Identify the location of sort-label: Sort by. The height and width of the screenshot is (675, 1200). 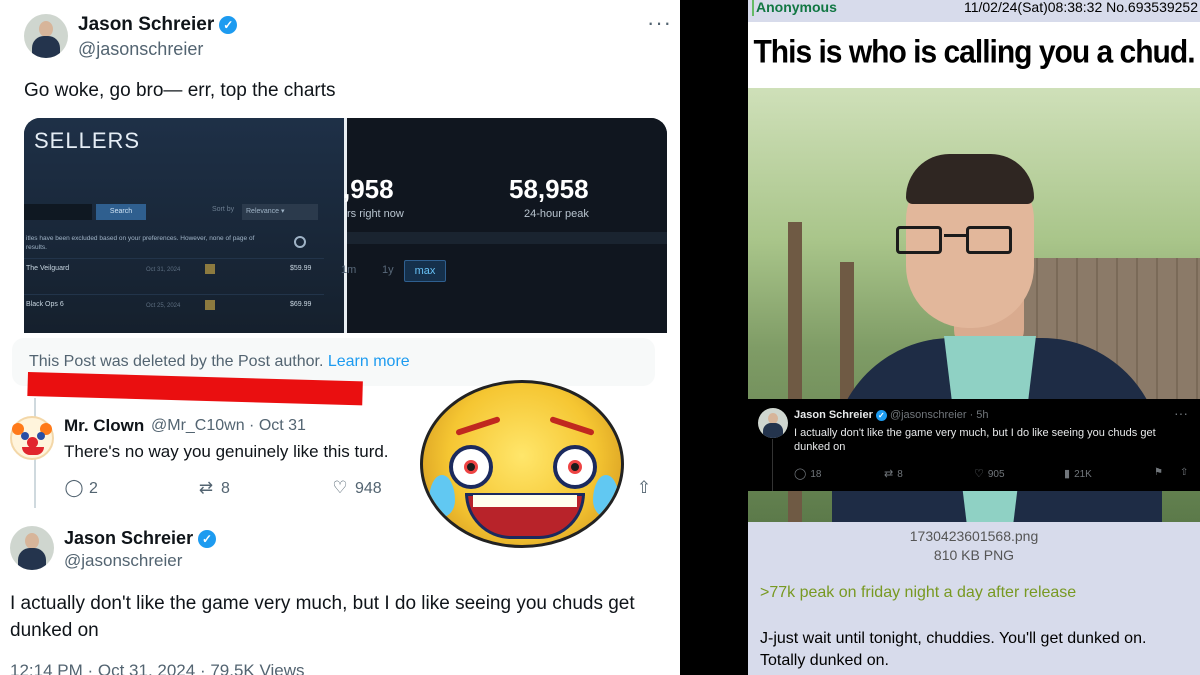
(223, 209).